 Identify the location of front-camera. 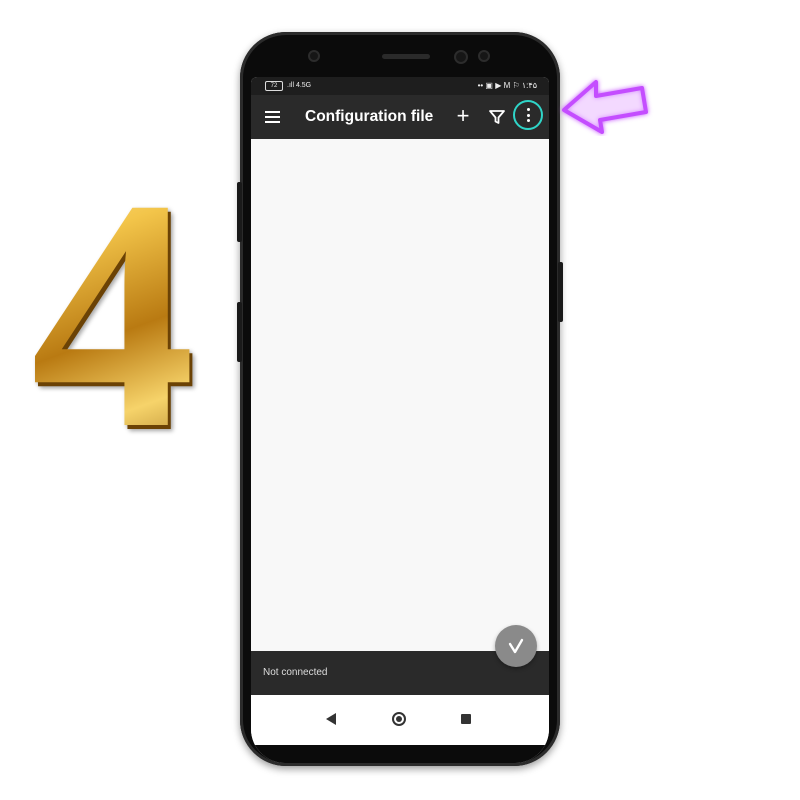
(314, 56).